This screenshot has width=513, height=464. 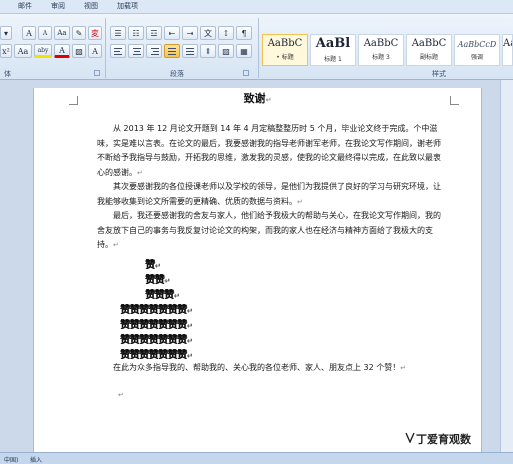 What do you see at coordinates (43, 51) in the screenshot?
I see `highlight-button: aby` at bounding box center [43, 51].